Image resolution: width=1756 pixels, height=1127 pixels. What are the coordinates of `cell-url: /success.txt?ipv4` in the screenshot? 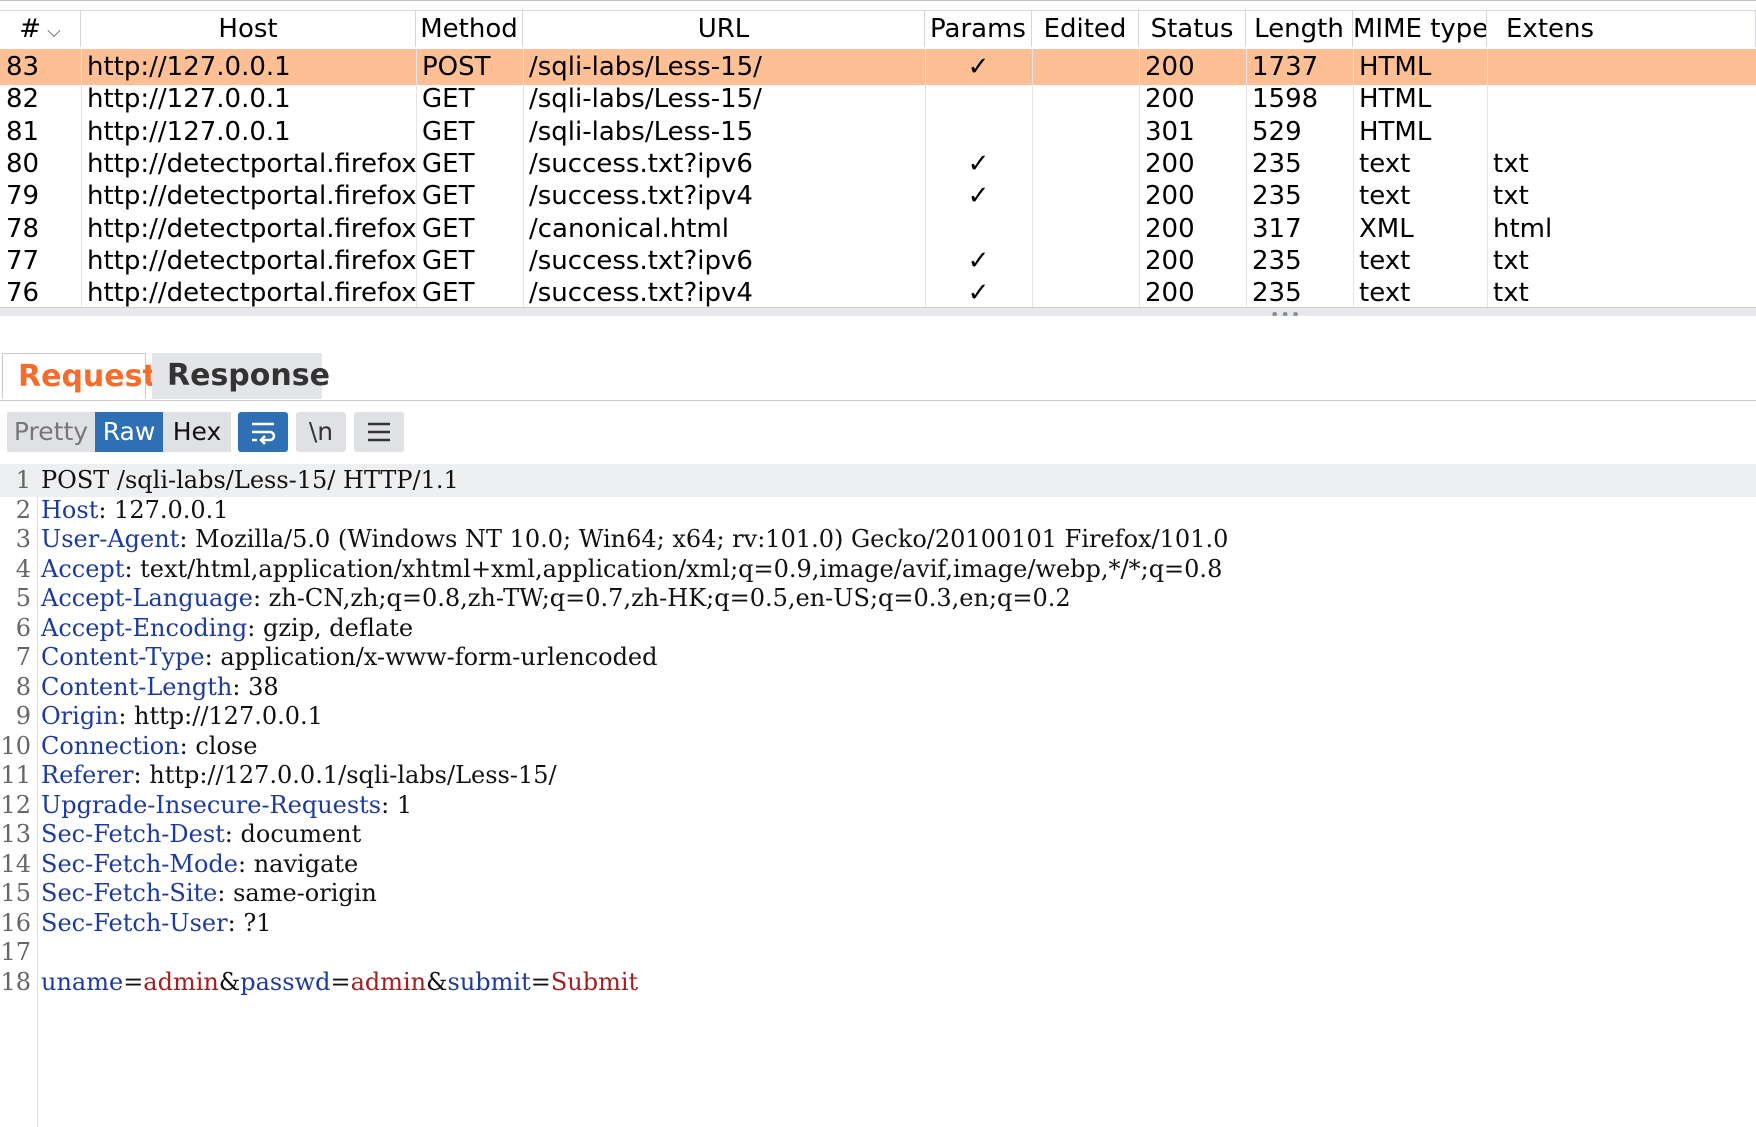 It's located at (641, 293).